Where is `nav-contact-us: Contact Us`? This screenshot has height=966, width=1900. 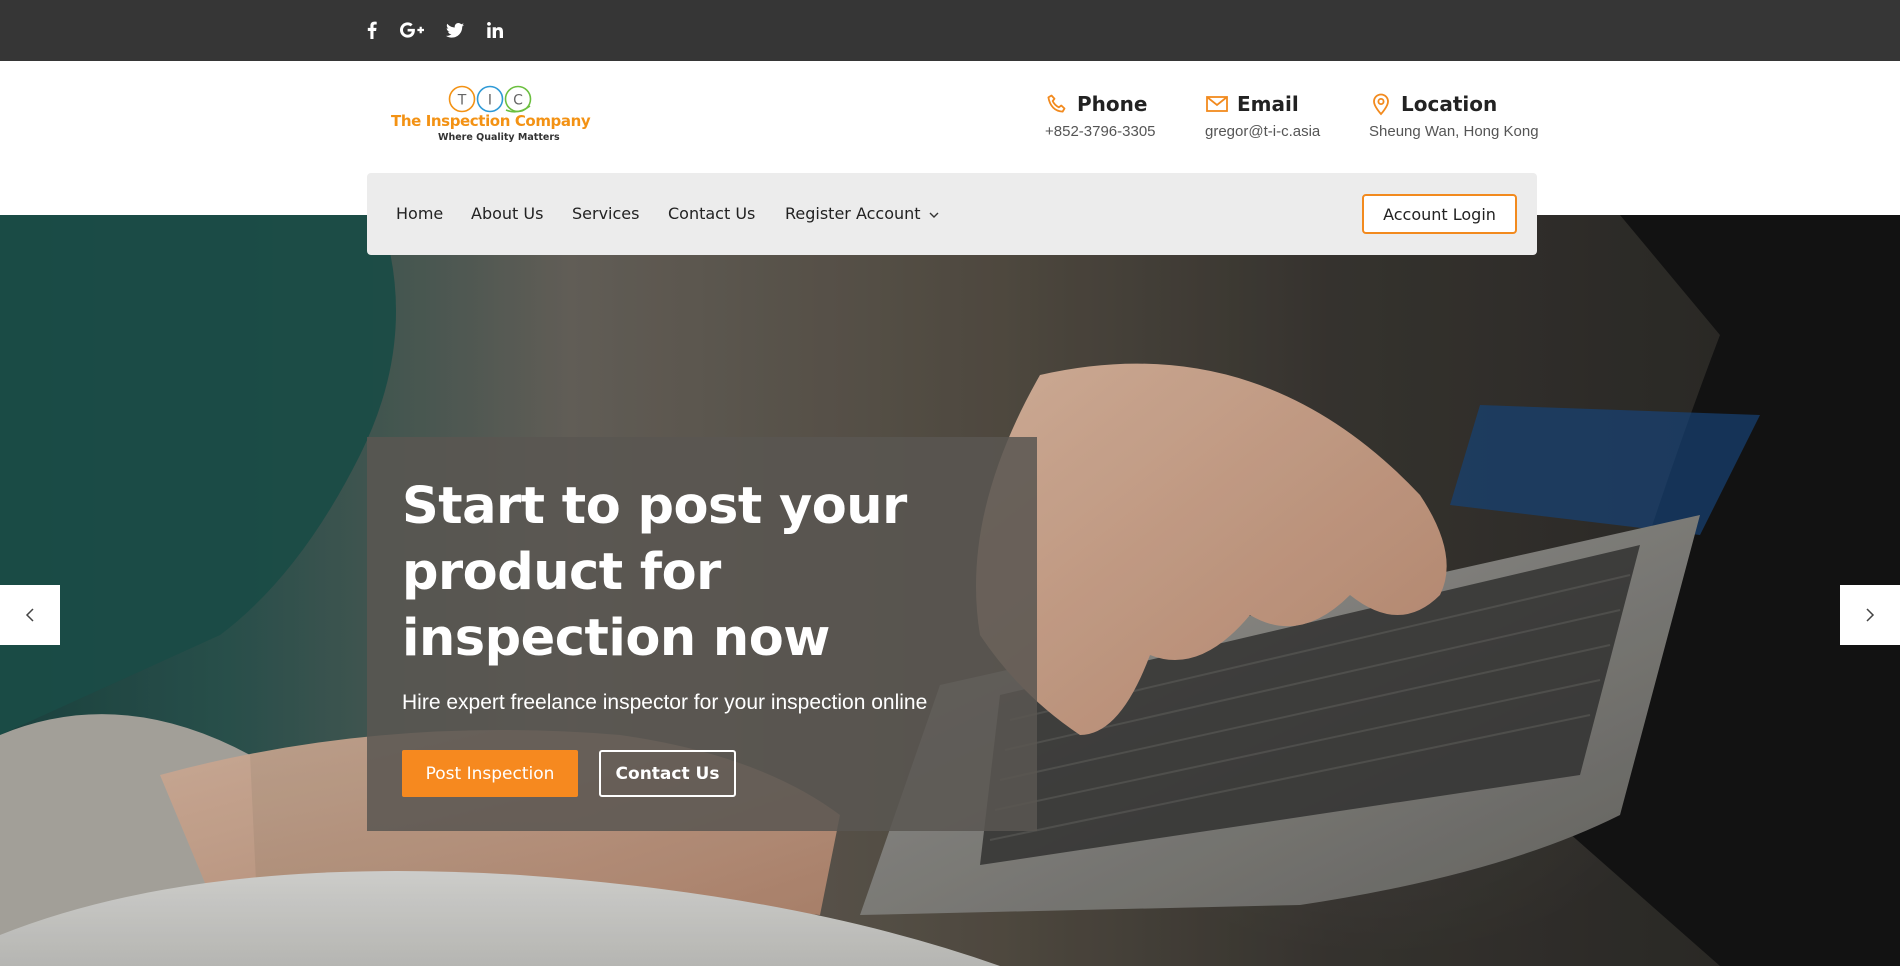
nav-contact-us: Contact Us is located at coordinates (711, 213).